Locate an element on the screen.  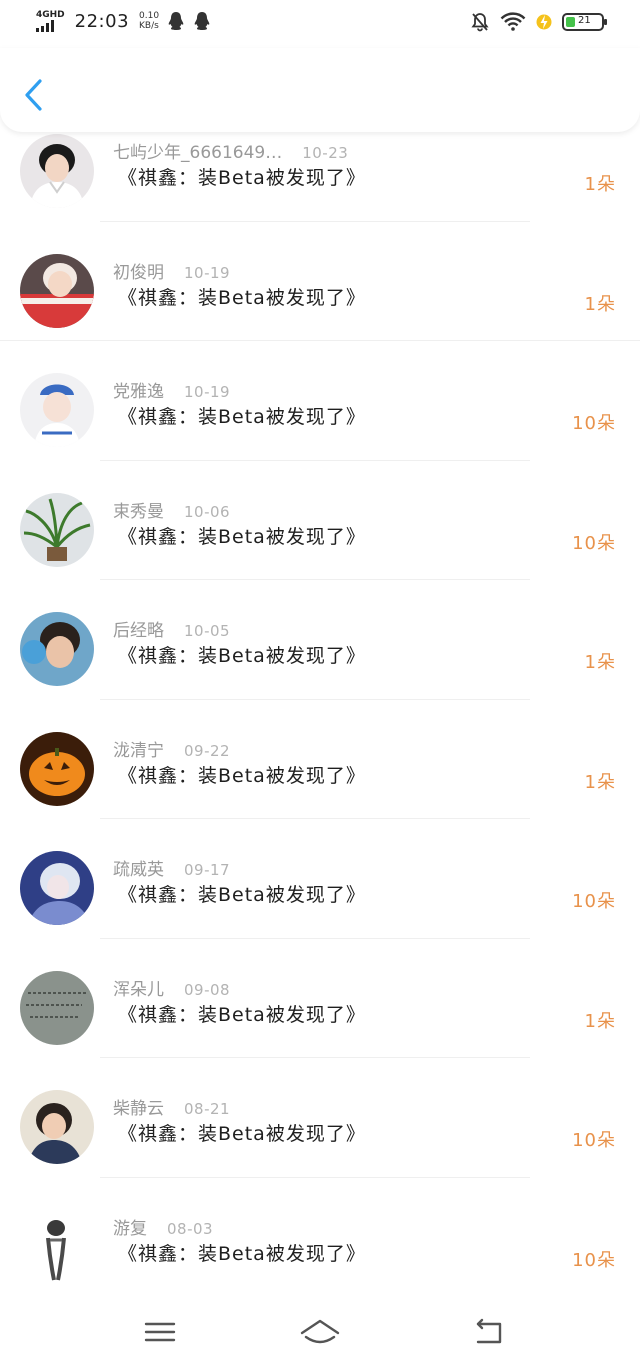
battery-fill is located at coordinates (570, 22).